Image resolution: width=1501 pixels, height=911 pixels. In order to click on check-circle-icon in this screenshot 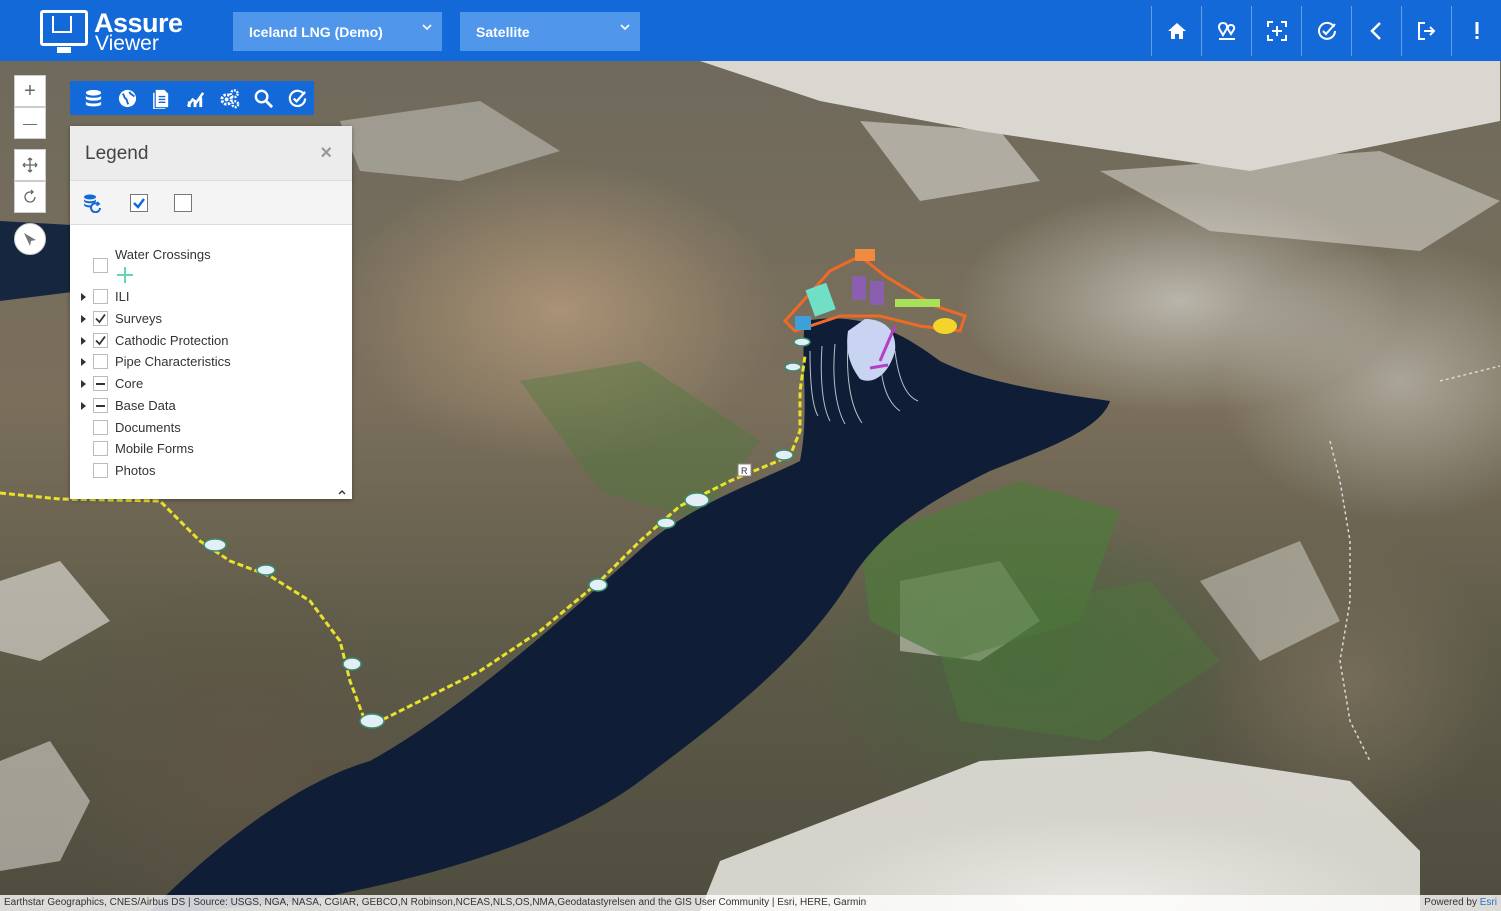, I will do `click(297, 98)`.